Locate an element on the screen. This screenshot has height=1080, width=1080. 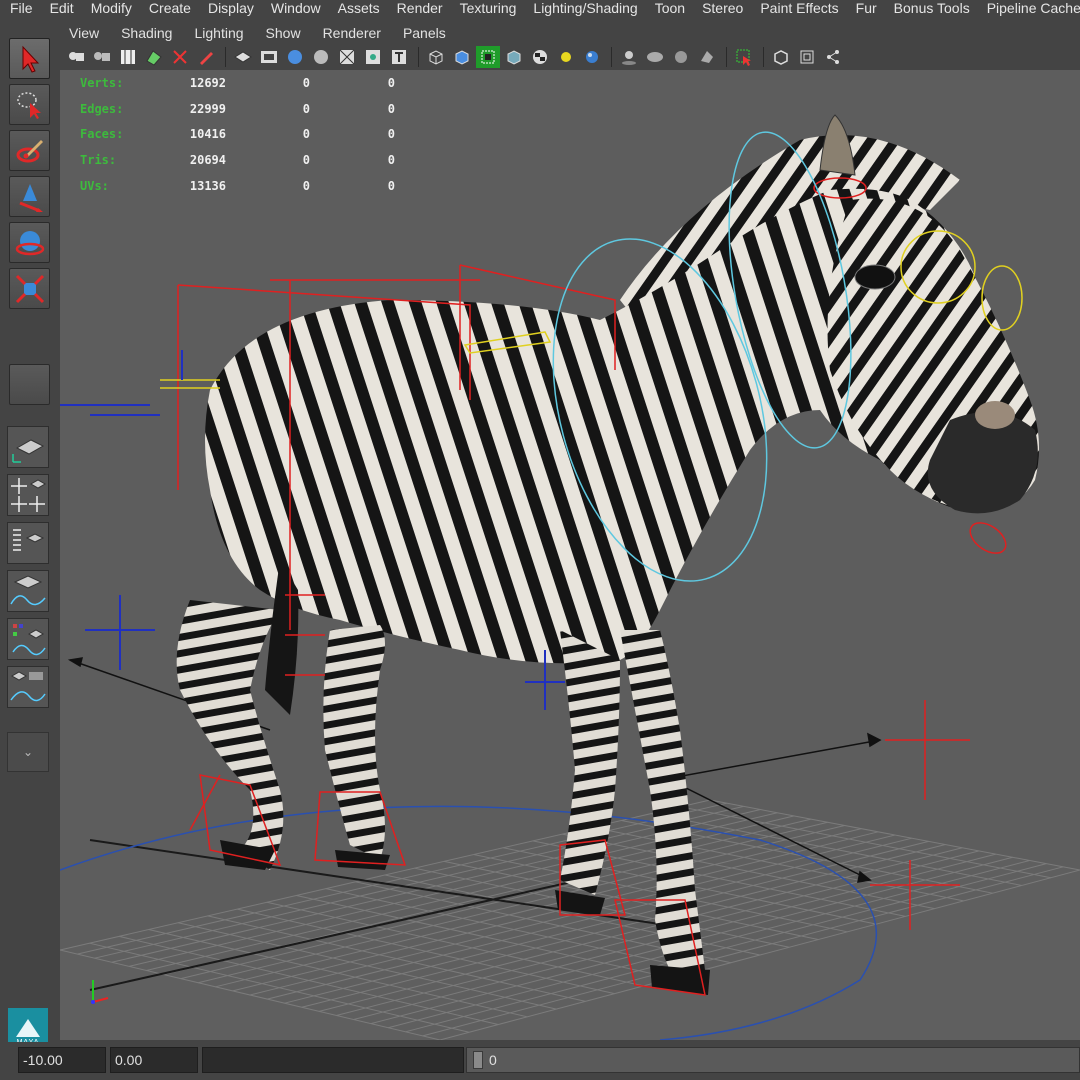
hud-row: UVs: 13136 0 0 is located at coordinates (237, 186).